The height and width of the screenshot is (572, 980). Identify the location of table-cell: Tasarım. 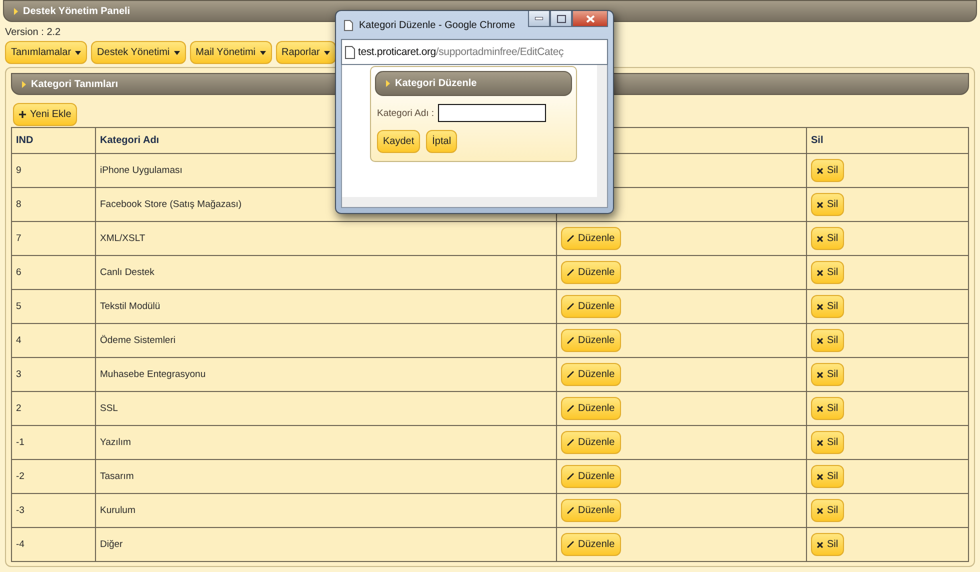
(326, 477).